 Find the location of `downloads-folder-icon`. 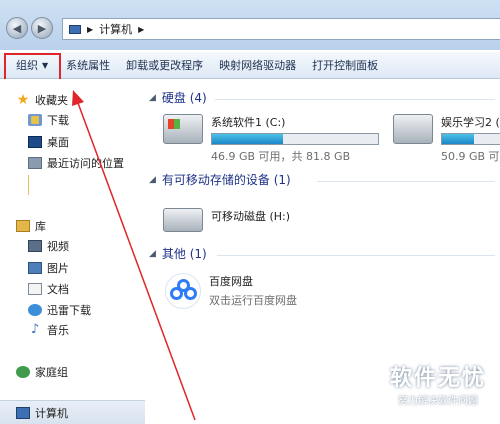

downloads-folder-icon is located at coordinates (35, 120).